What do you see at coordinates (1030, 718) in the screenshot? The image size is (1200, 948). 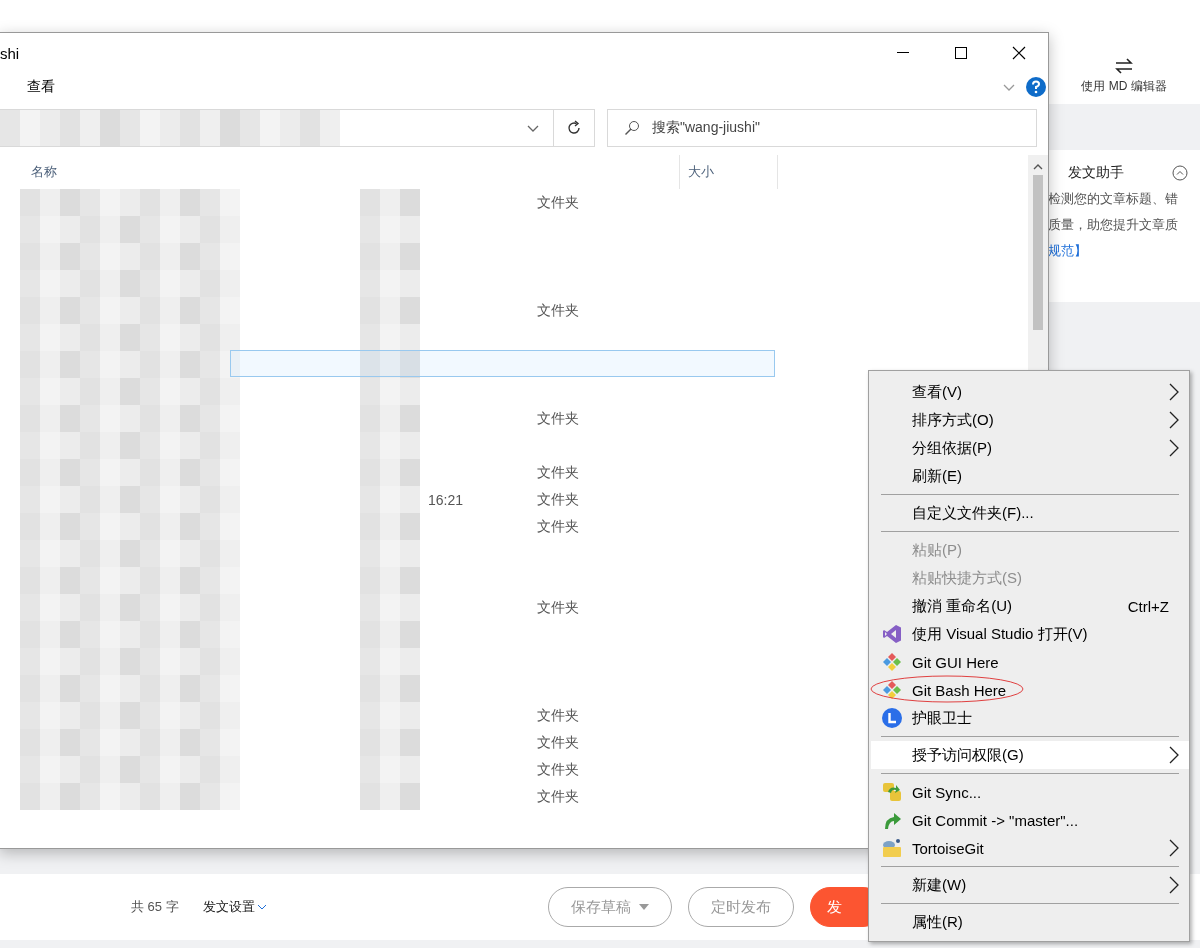 I see `menu-item: 护眼卫士` at bounding box center [1030, 718].